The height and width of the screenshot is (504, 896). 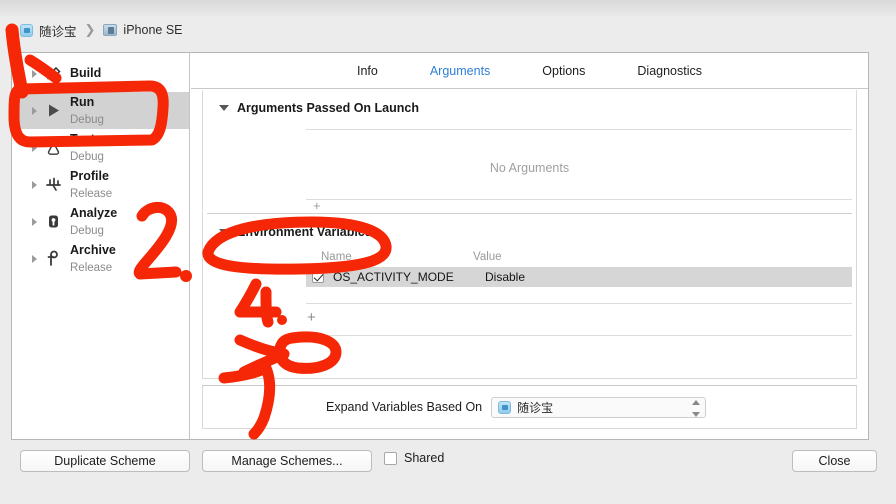 What do you see at coordinates (100, 110) in the screenshot?
I see `sidebar-item-run: Run Debug` at bounding box center [100, 110].